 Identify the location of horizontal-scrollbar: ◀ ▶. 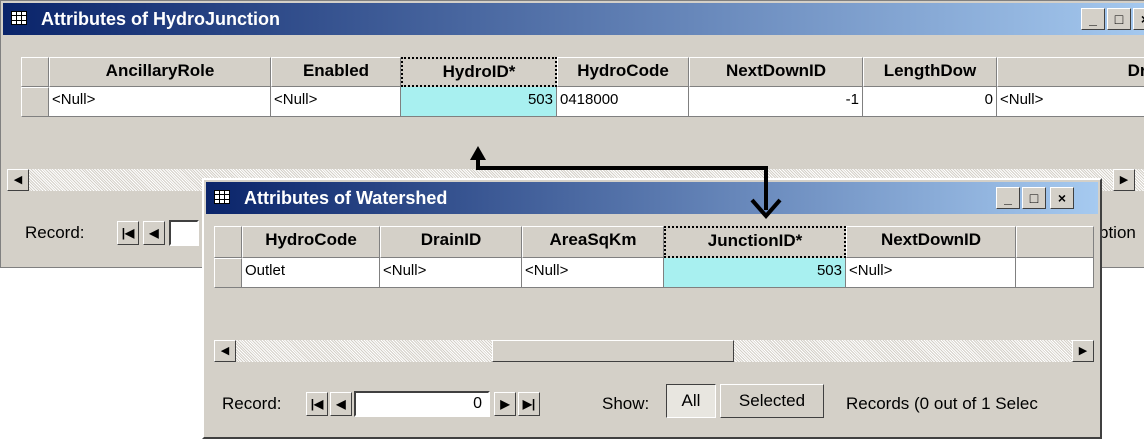
(654, 351).